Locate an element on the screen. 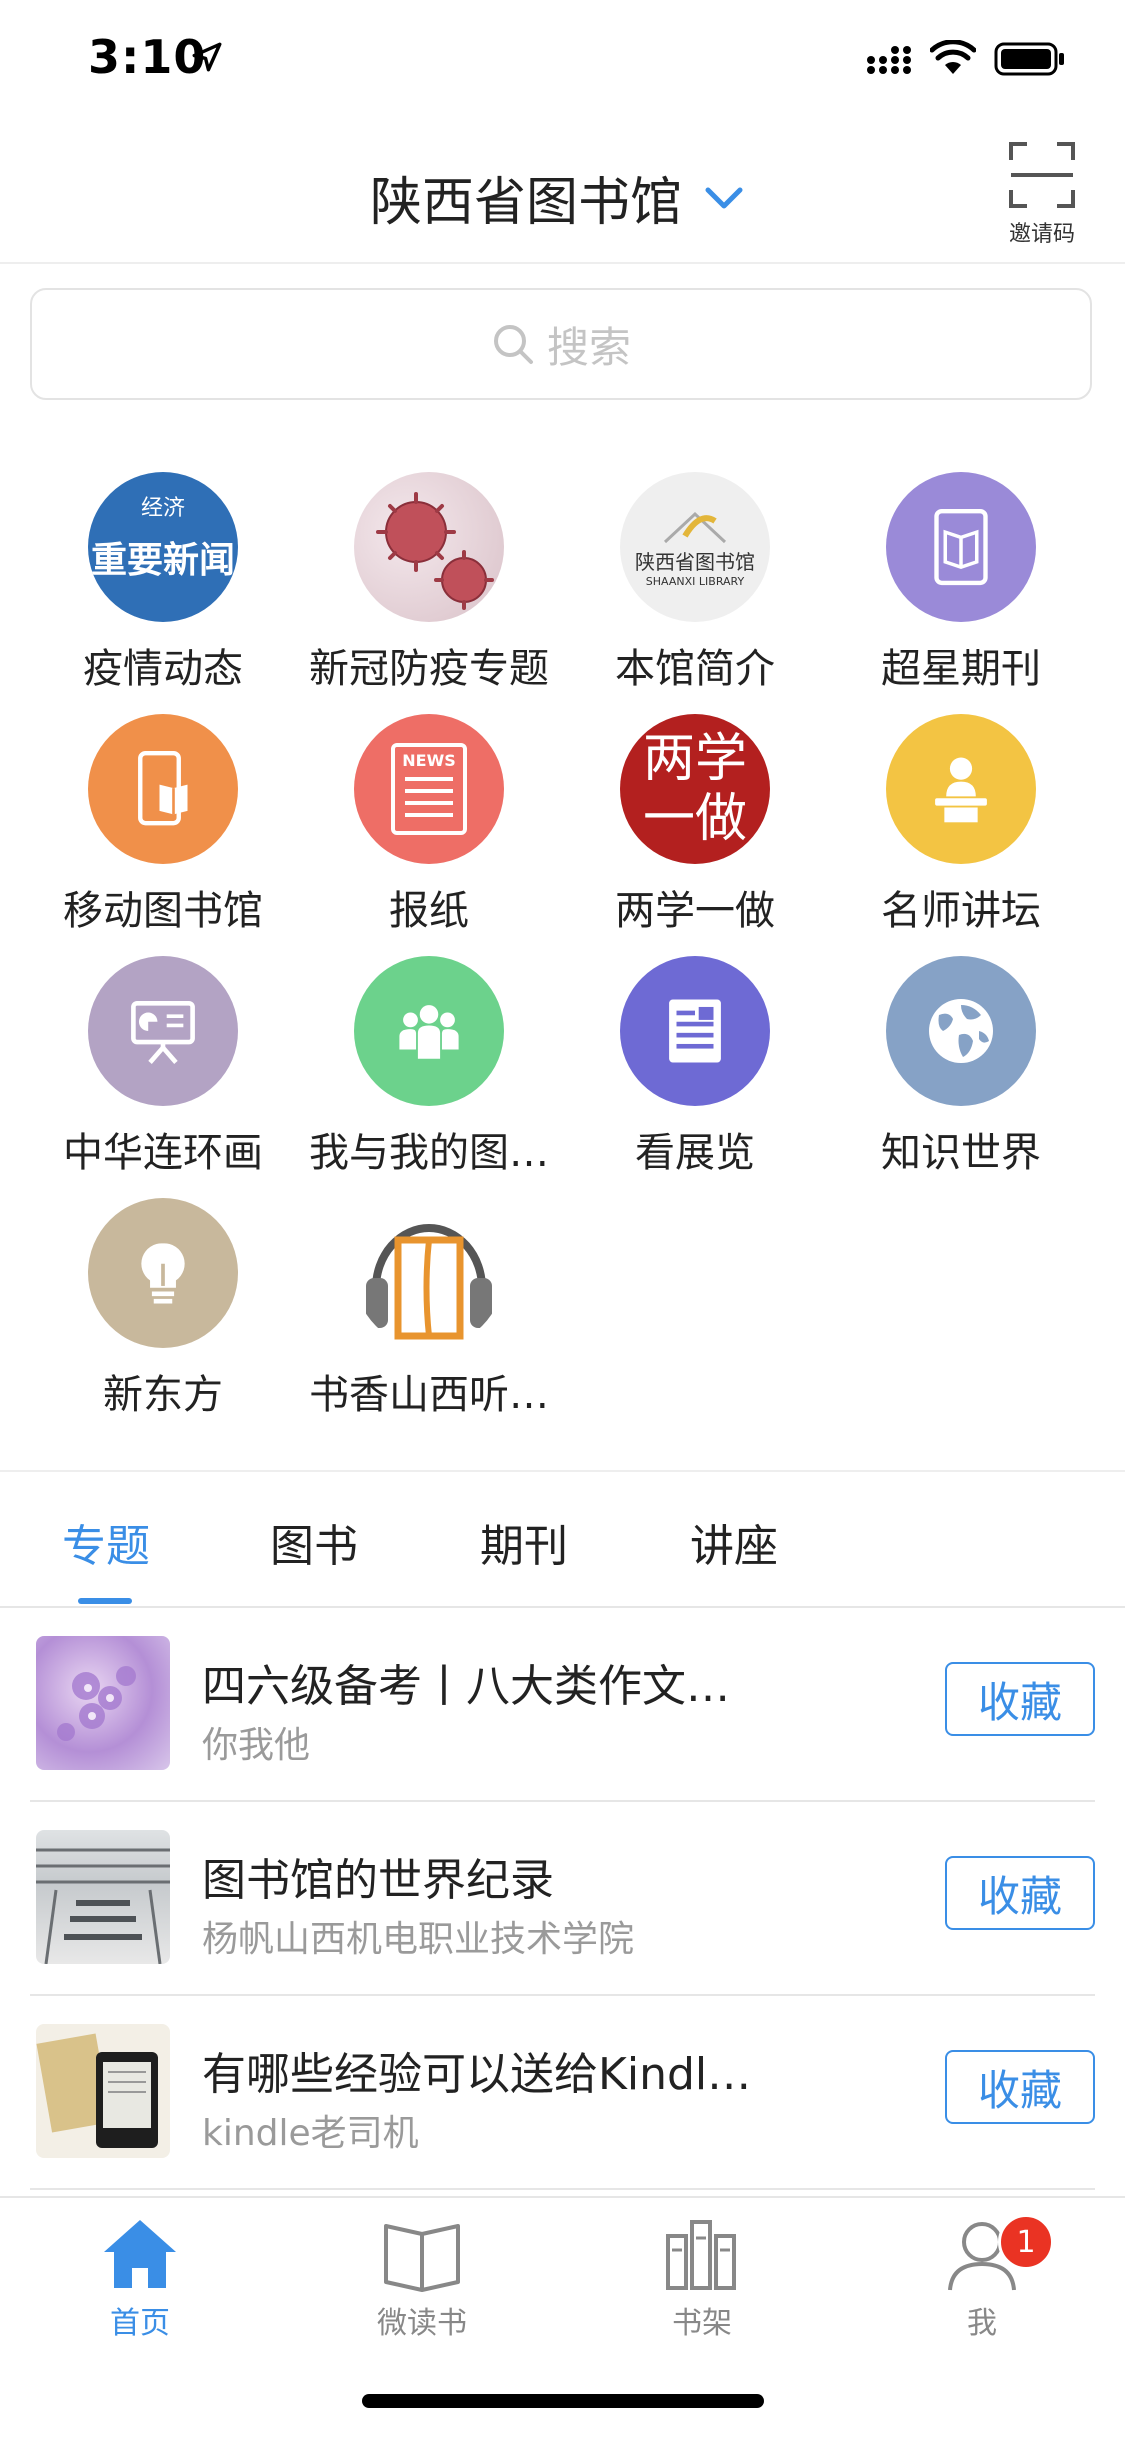 Image resolution: width=1125 pixels, height=2438 pixels. grid-item-covid-topic: 新冠防疫专题 is located at coordinates (429, 583).